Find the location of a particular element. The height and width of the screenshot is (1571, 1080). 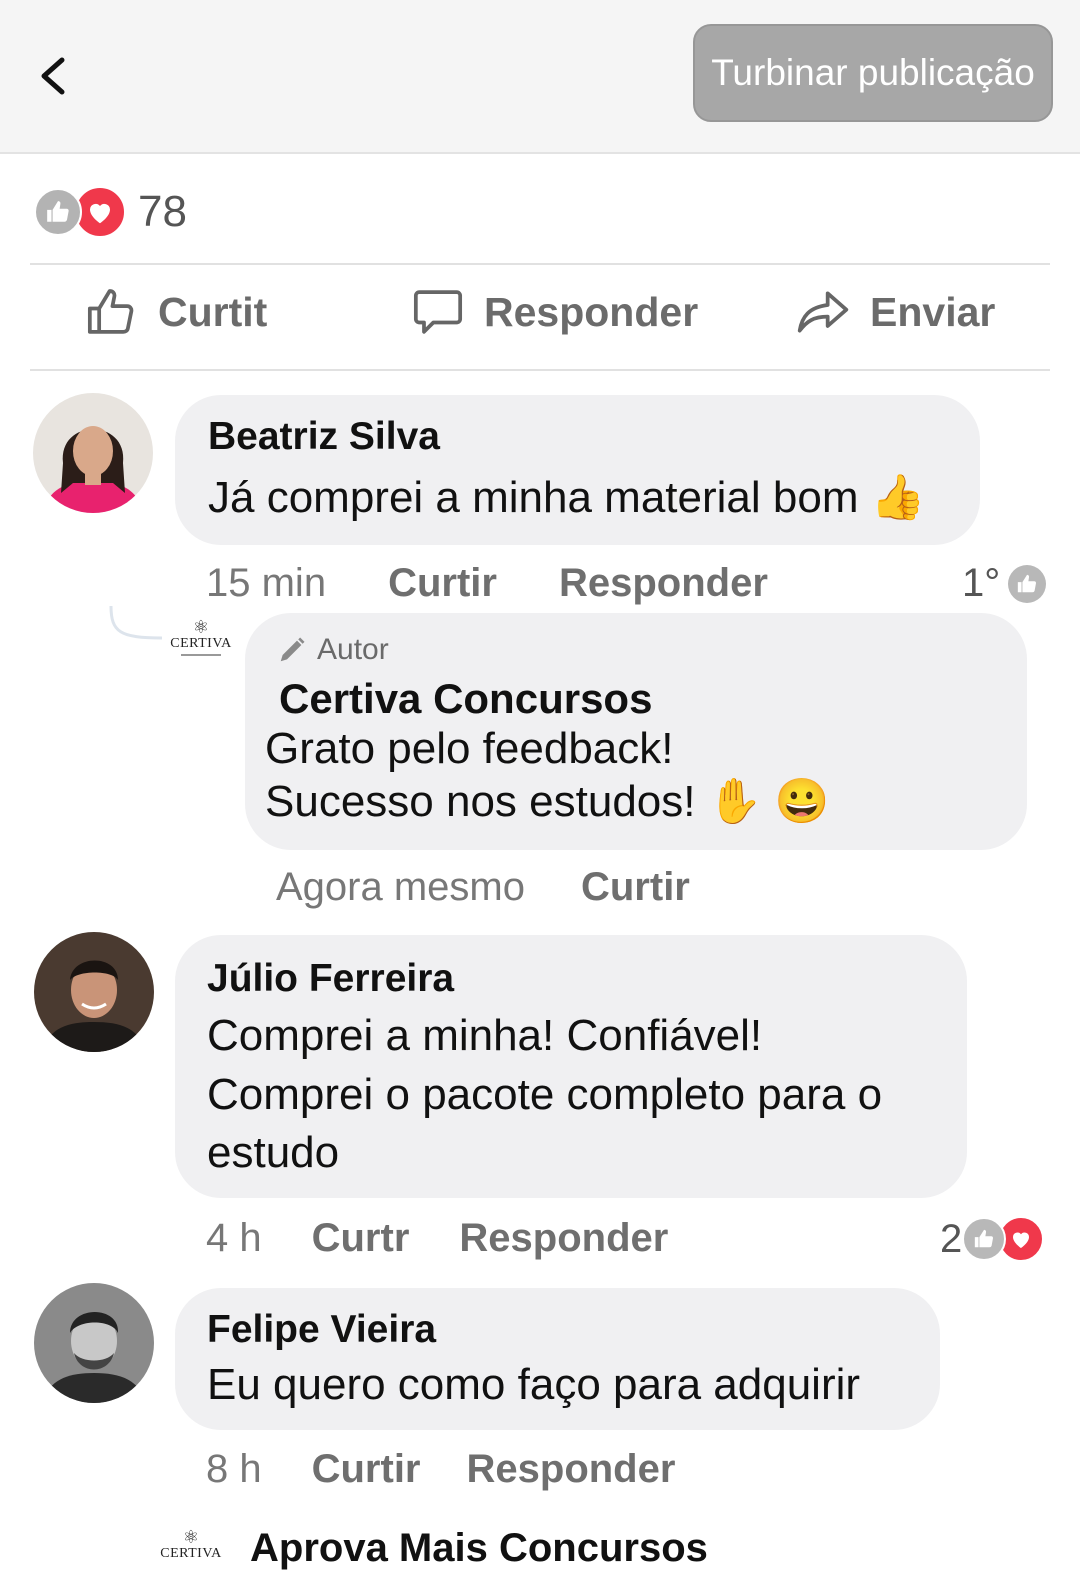

reply-label: Responder is located at coordinates (591, 311).